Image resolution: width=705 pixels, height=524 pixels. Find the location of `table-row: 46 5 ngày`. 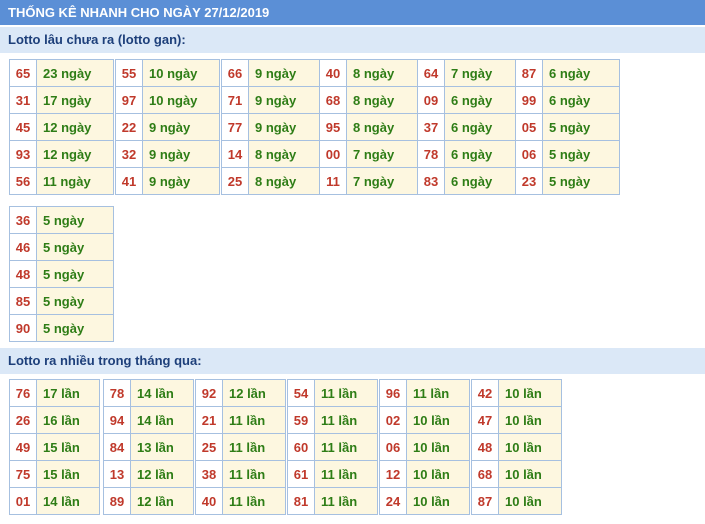

table-row: 46 5 ngày is located at coordinates (61, 247).